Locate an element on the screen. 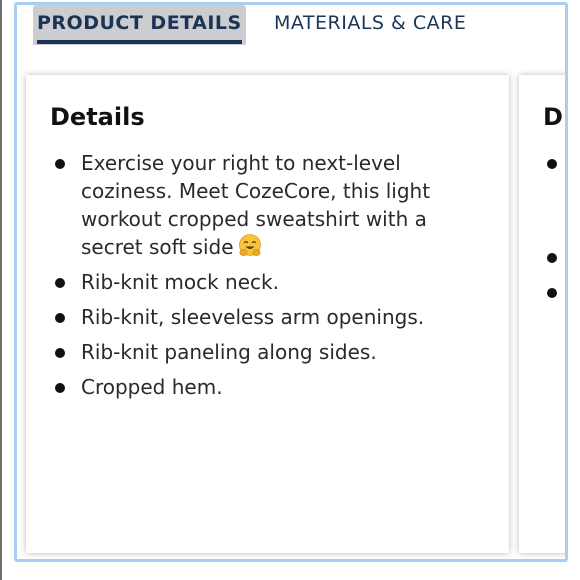 The height and width of the screenshot is (580, 580). details-panel-title: Details is located at coordinates (97, 117).